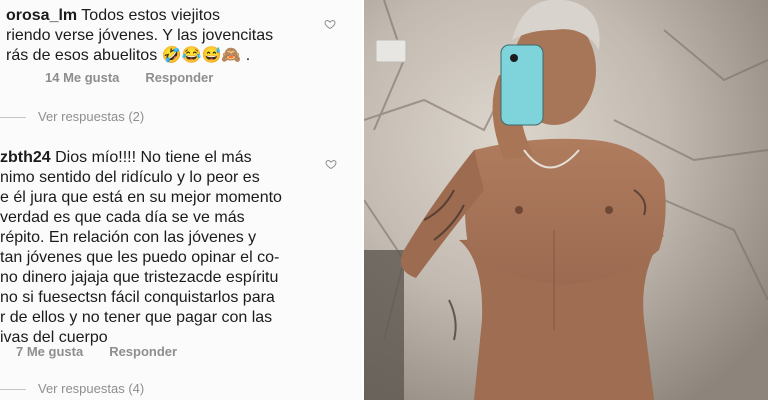  Describe the element at coordinates (522, 85) in the screenshot. I see `phone-icon` at that location.